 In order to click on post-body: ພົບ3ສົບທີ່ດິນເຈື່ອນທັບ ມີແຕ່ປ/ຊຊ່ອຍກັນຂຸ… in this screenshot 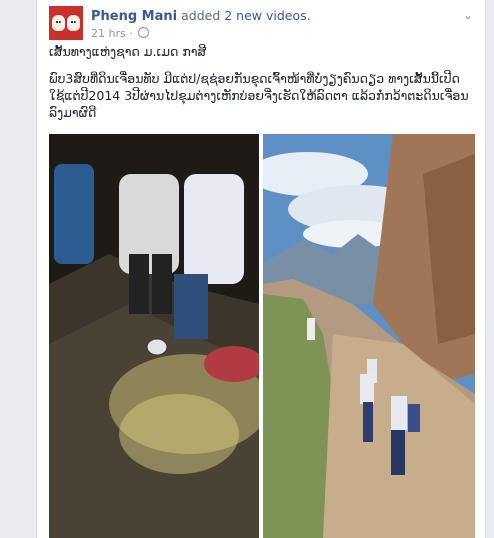, I will do `click(259, 95)`.